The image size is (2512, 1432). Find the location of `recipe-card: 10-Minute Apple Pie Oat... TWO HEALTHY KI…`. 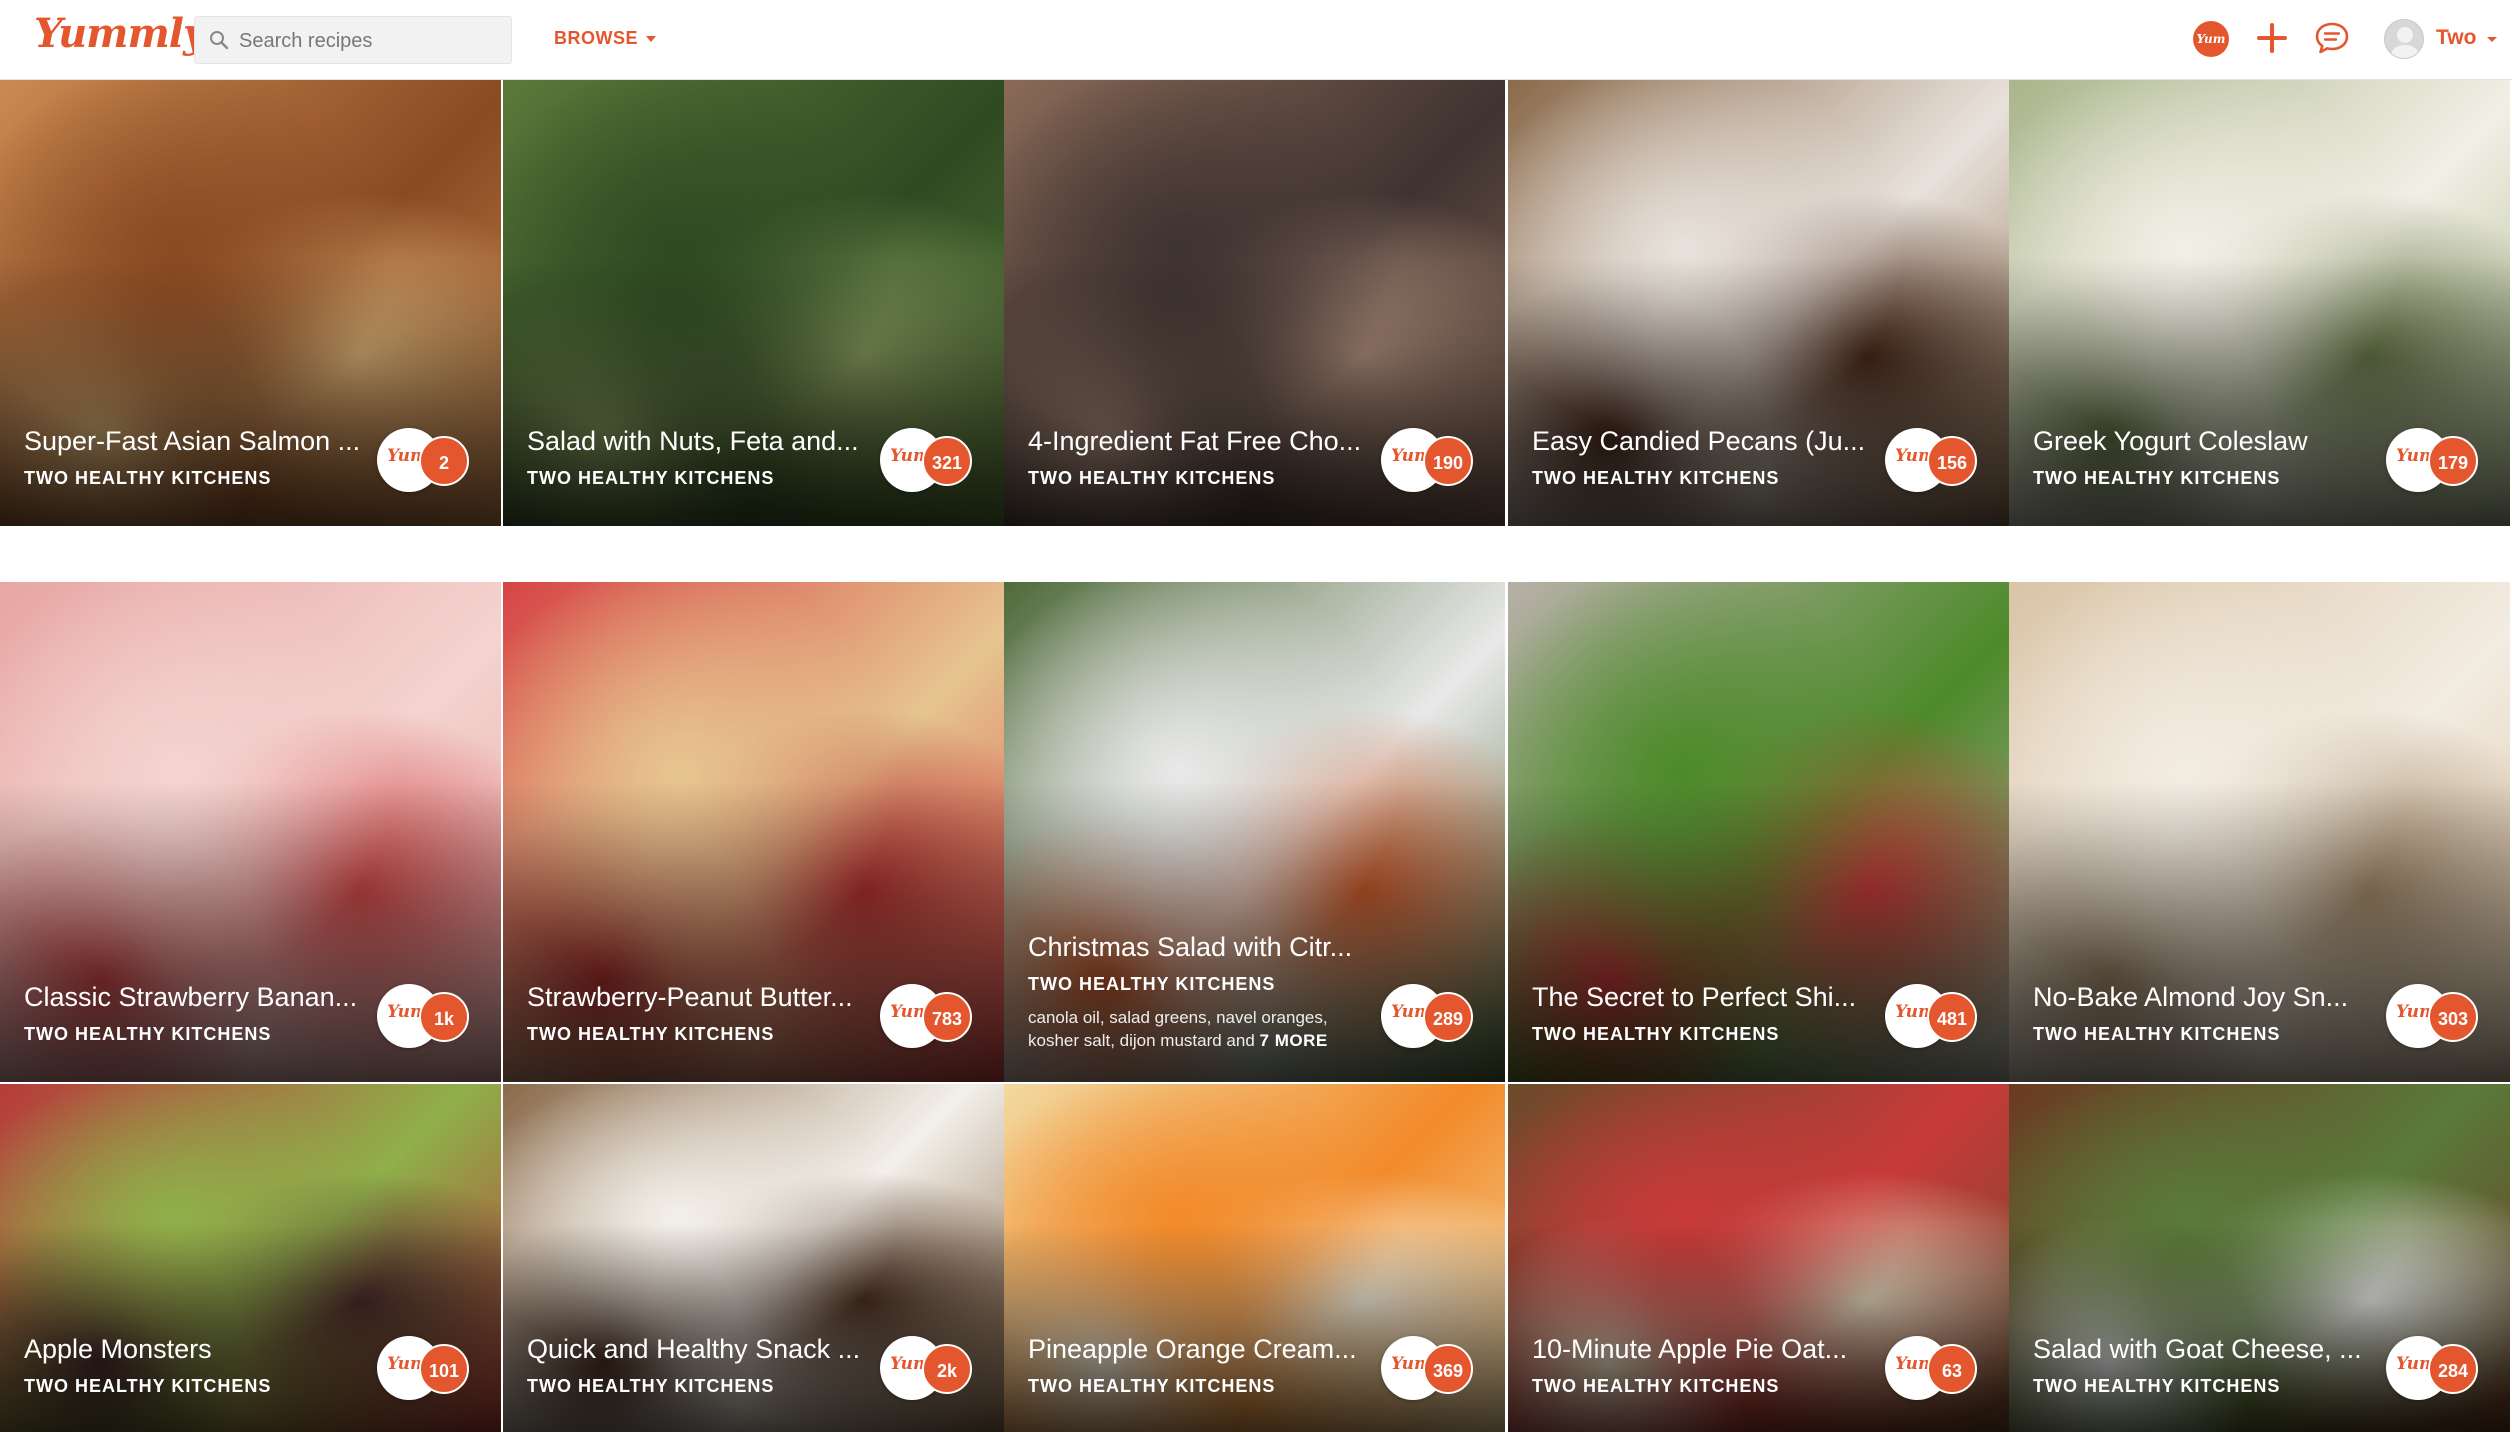

recipe-card: 10-Minute Apple Pie Oat... TWO HEALTHY KI… is located at coordinates (1758, 1258).